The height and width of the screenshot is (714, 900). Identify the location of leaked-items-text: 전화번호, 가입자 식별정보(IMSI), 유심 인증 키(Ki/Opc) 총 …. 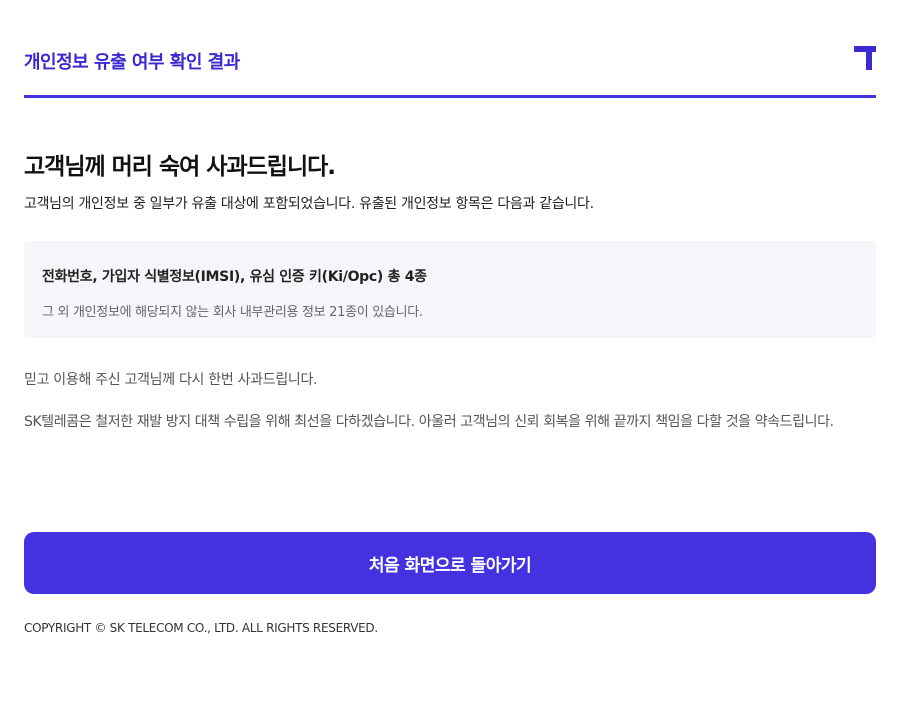
(234, 277).